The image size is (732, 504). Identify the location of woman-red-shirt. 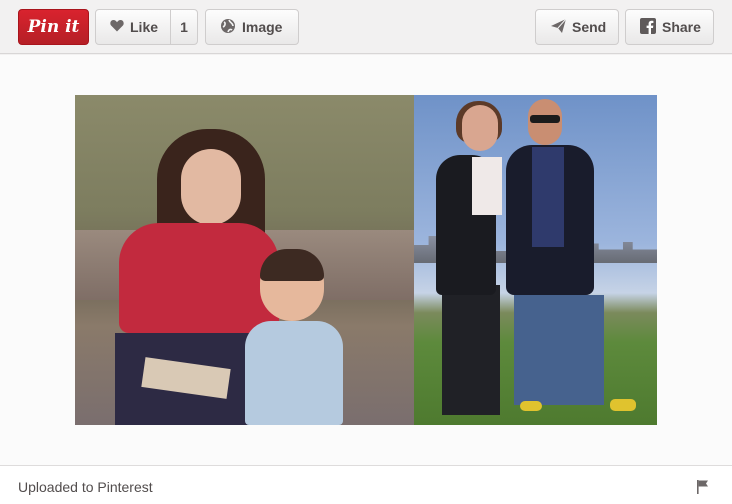
(199, 278).